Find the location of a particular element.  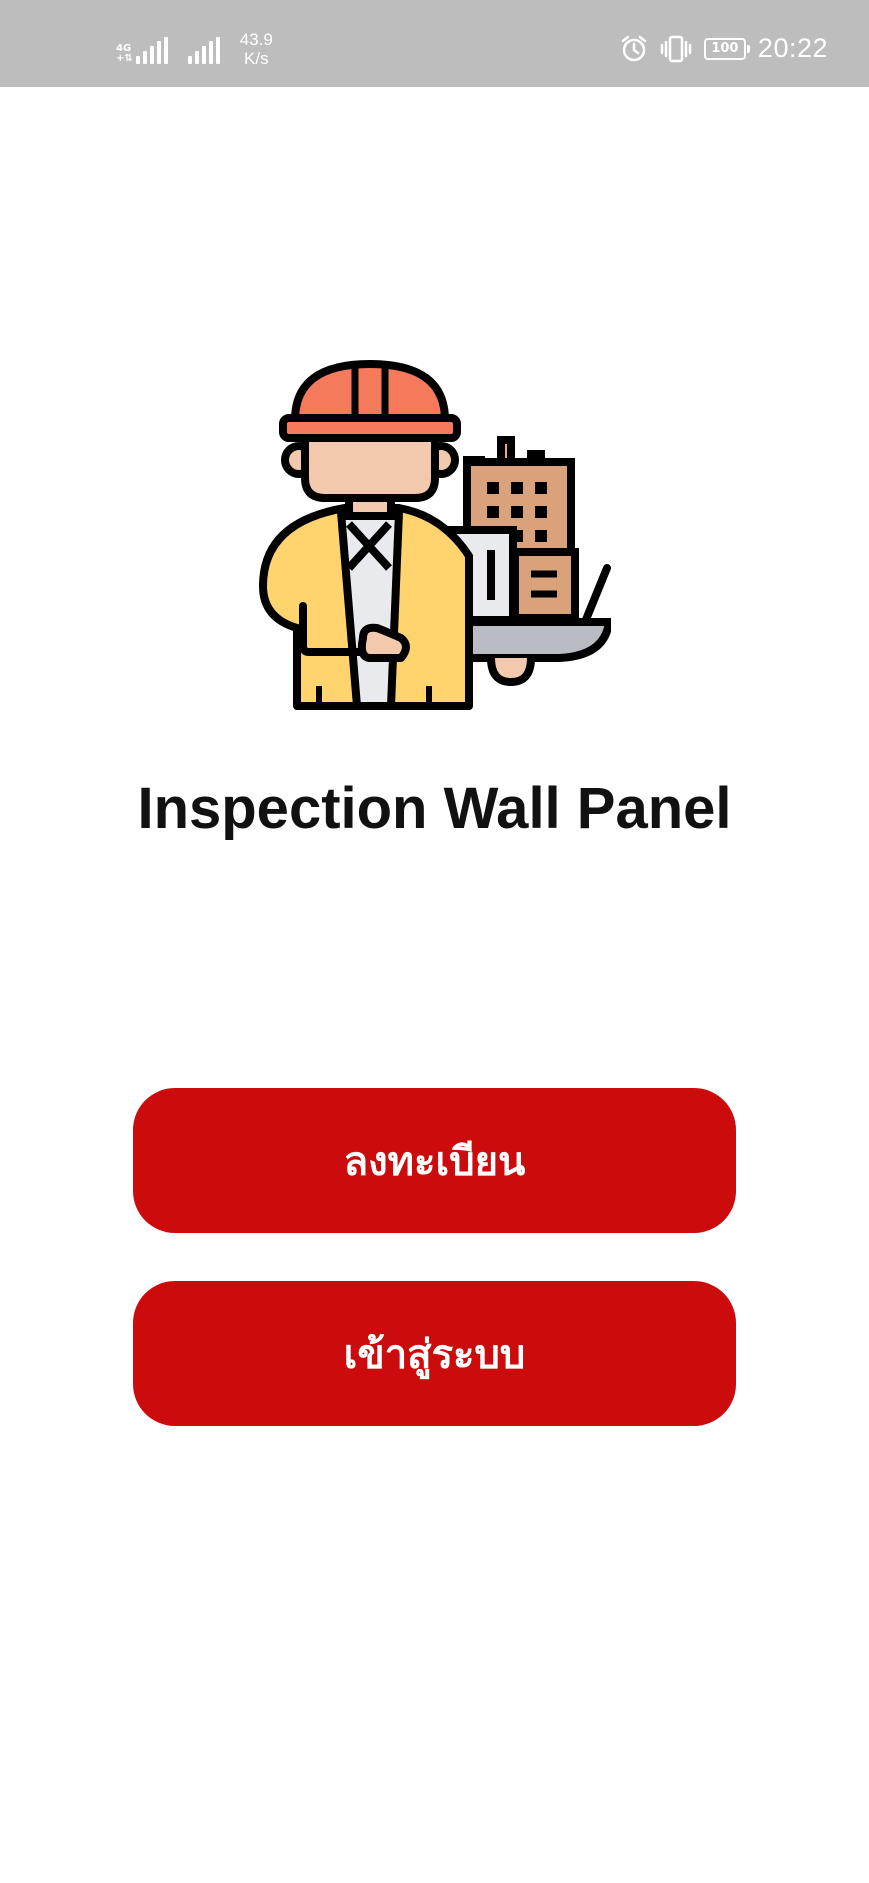

status-time: 20:22 is located at coordinates (792, 48).